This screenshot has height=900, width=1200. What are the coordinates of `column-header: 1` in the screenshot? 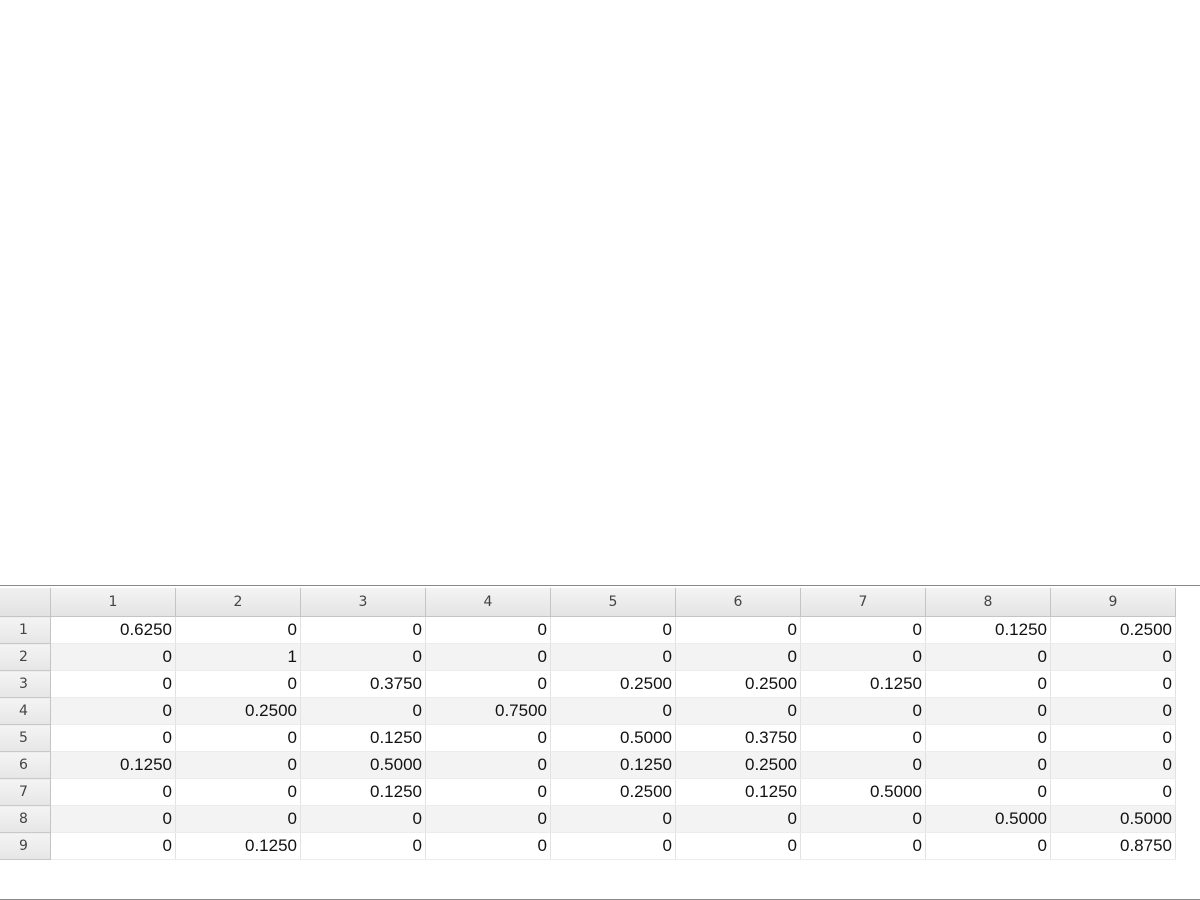 It's located at (113, 602).